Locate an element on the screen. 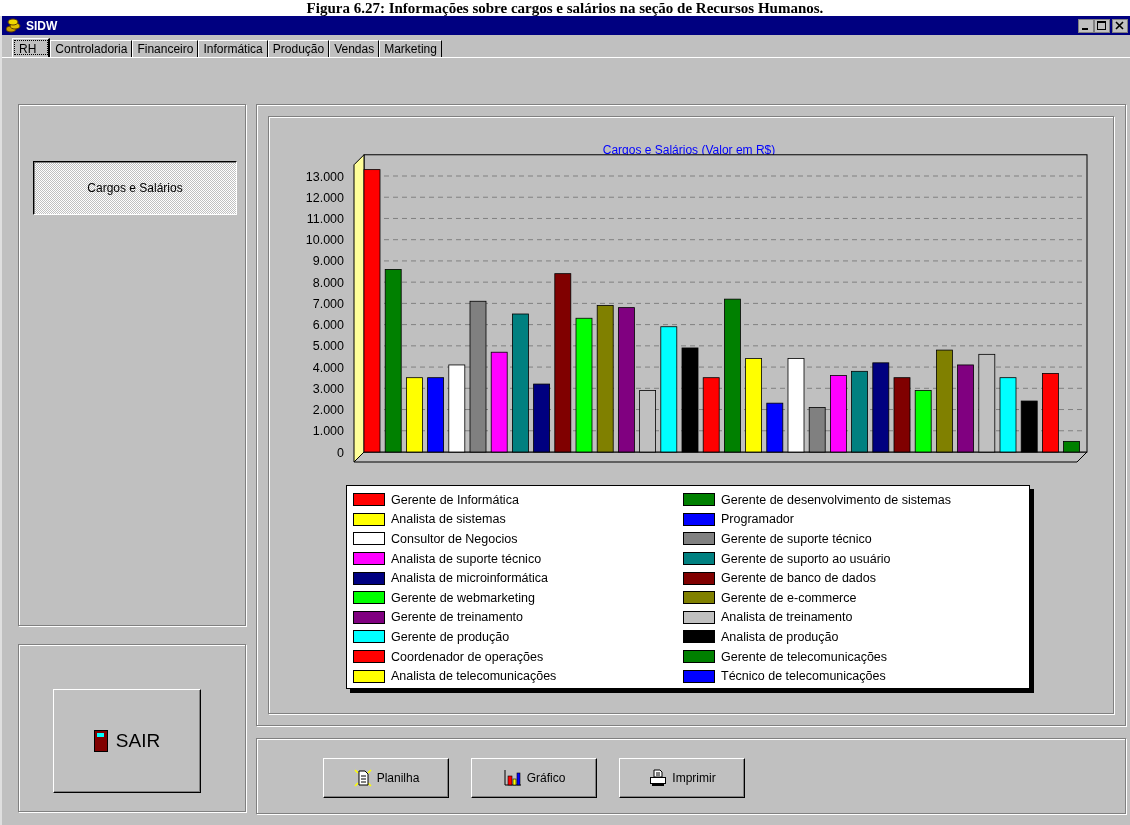 The image size is (1130, 825). legend-label: Analista de treinamento is located at coordinates (787, 617).